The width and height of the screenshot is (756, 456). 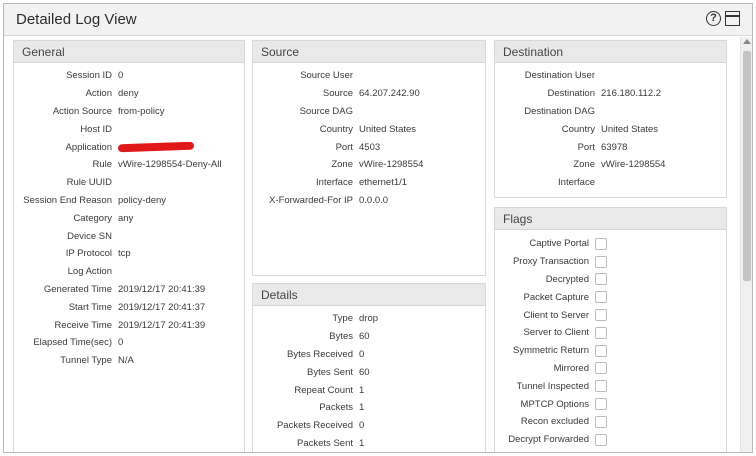 I want to click on general-value: tcp, so click(x=124, y=254).